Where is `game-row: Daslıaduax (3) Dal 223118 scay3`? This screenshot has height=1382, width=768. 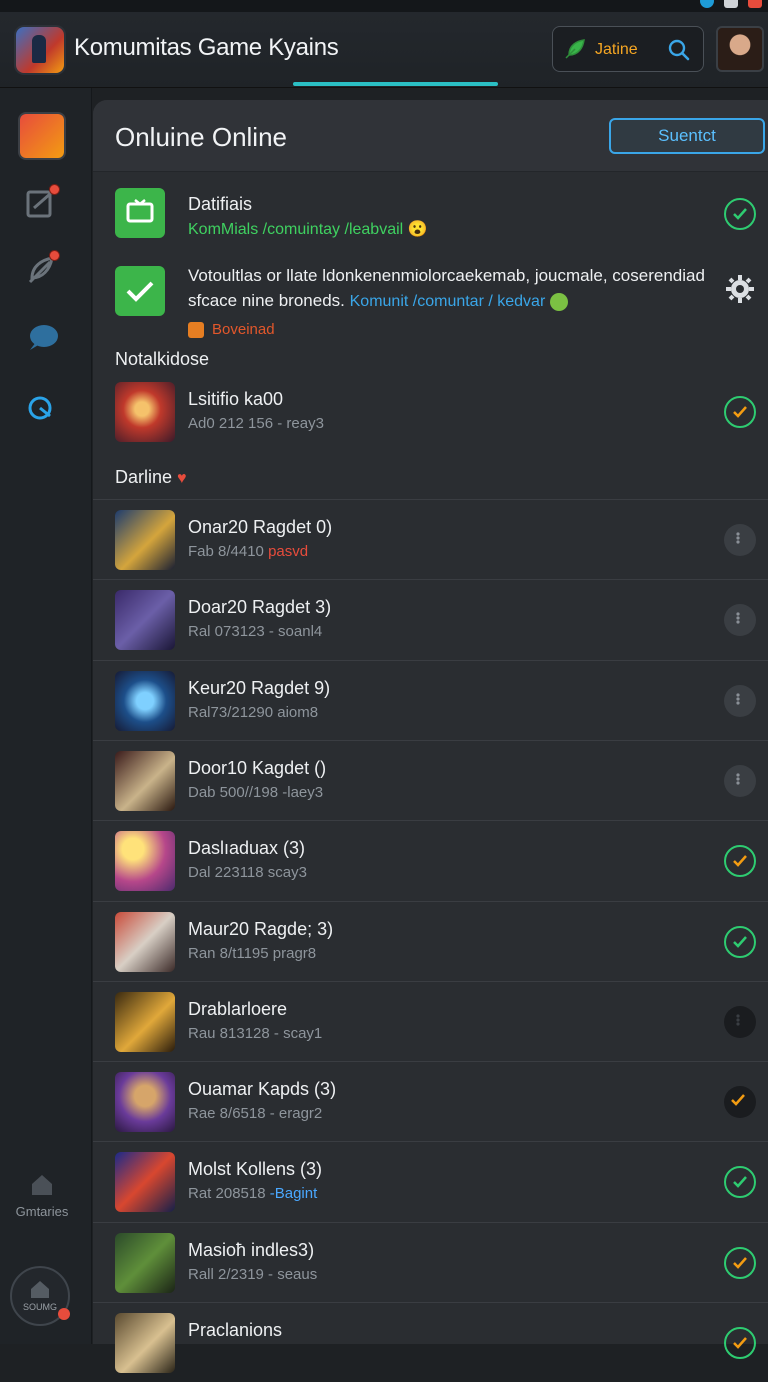 game-row: Daslıaduax (3) Dal 223118 scay3 is located at coordinates (430, 860).